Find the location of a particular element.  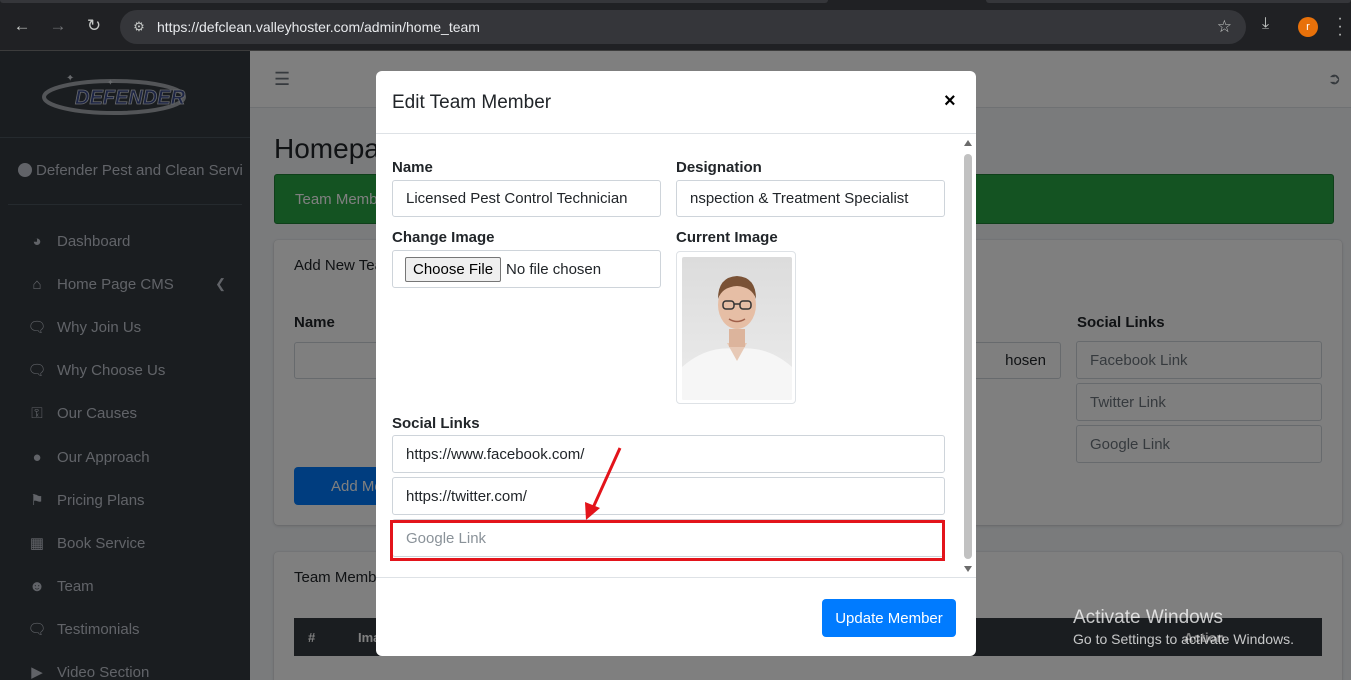

bookmark-star-icon: ☆ is located at coordinates (1224, 27).